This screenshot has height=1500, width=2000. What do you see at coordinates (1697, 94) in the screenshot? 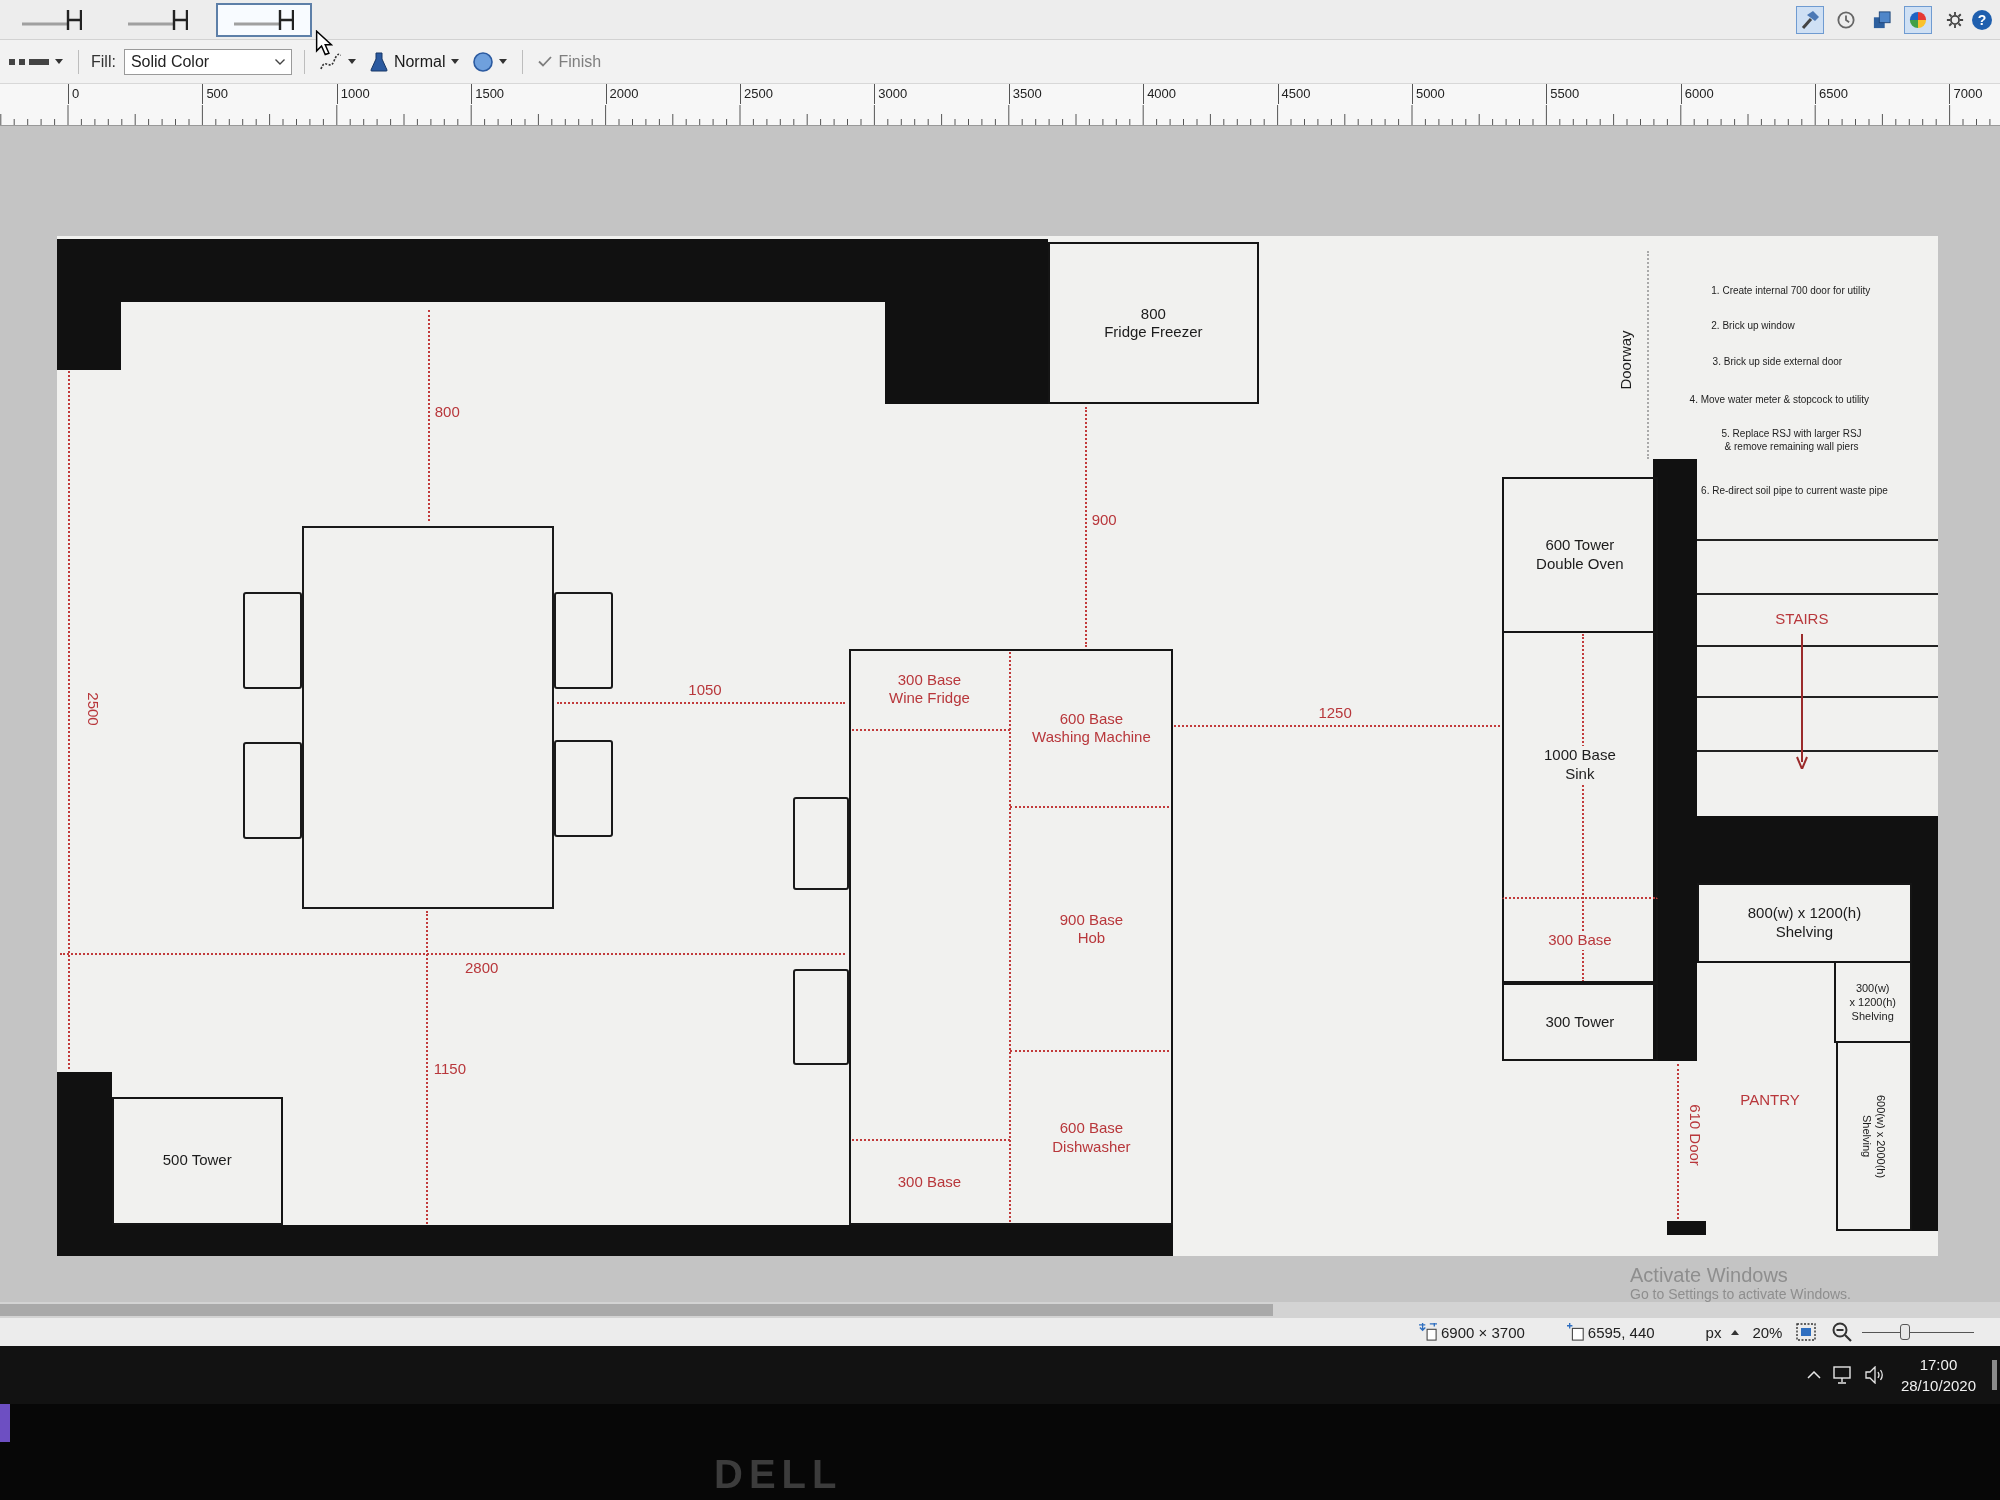
I see `ruler-label: 6000` at bounding box center [1697, 94].